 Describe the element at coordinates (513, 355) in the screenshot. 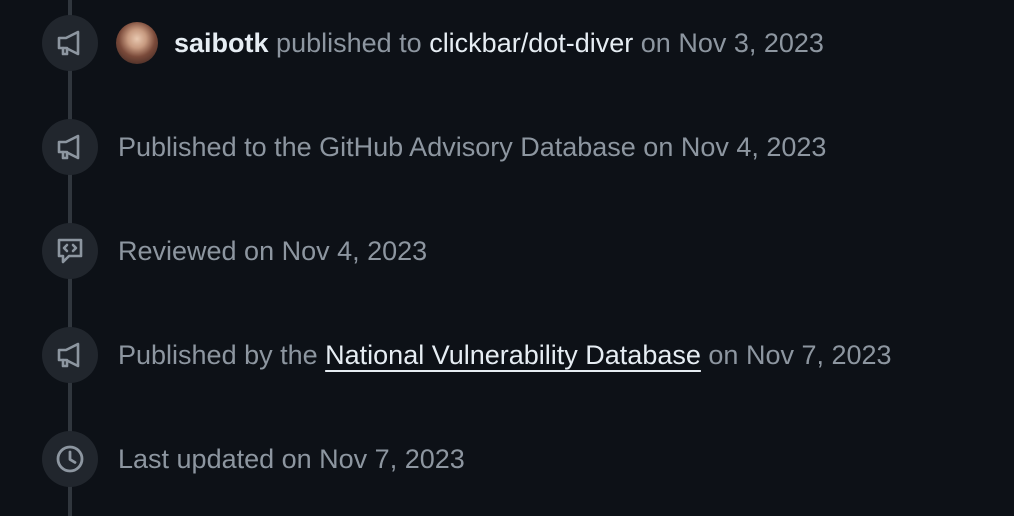

I see `nvd-link: National Vulnerability Database` at that location.